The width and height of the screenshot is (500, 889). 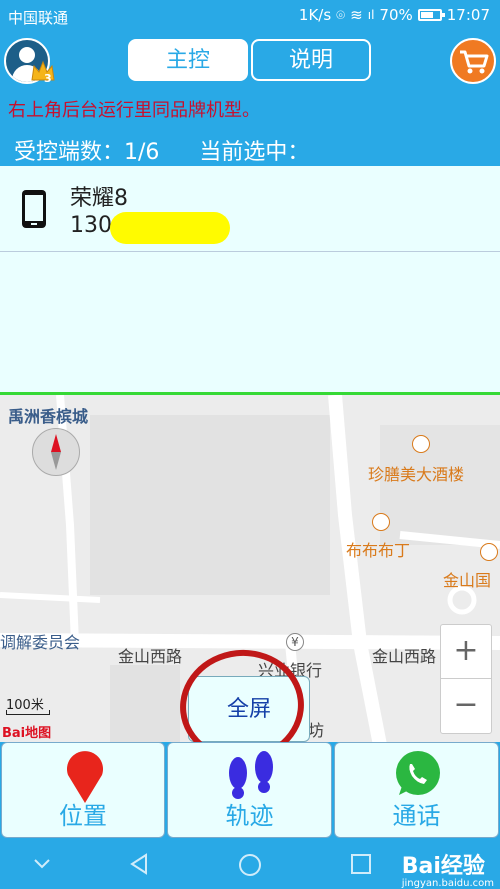 I want to click on battery-percent: 70%, so click(x=396, y=15).